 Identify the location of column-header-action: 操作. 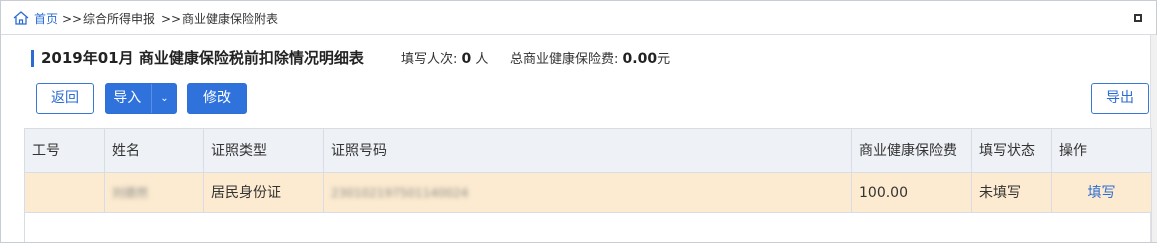
(1073, 151).